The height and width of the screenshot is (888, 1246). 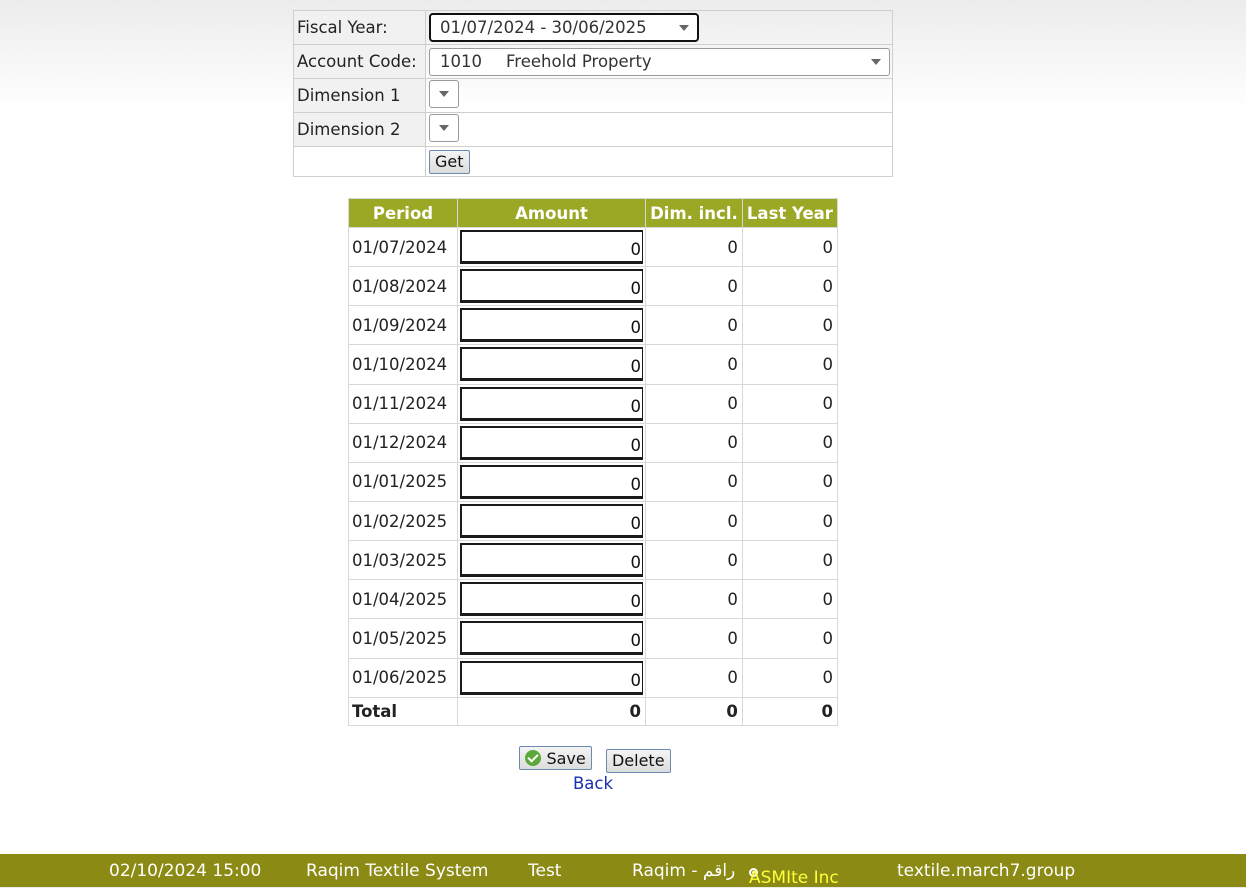 I want to click on back-link: Back, so click(x=593, y=783).